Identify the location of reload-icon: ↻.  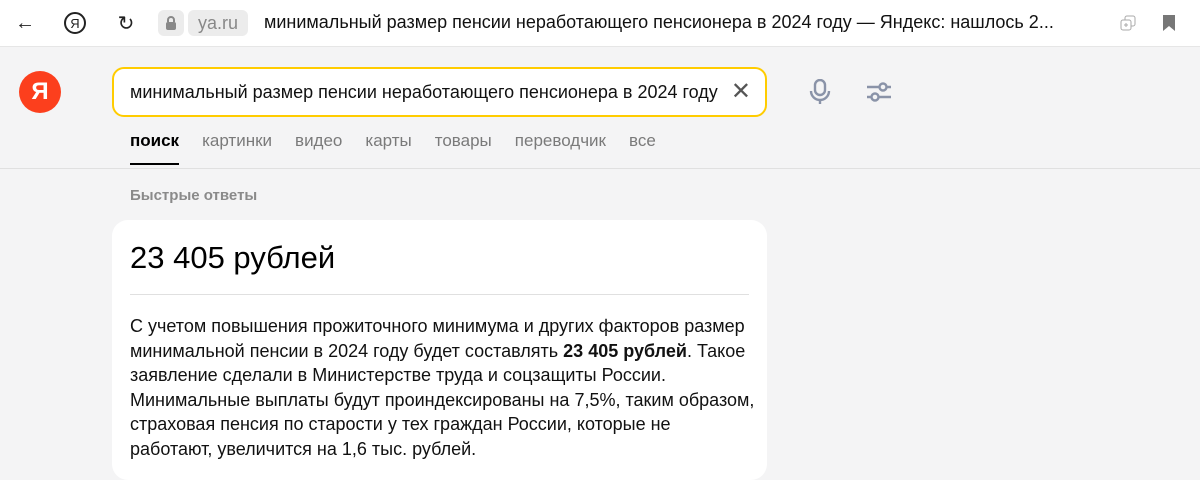
(126, 23).